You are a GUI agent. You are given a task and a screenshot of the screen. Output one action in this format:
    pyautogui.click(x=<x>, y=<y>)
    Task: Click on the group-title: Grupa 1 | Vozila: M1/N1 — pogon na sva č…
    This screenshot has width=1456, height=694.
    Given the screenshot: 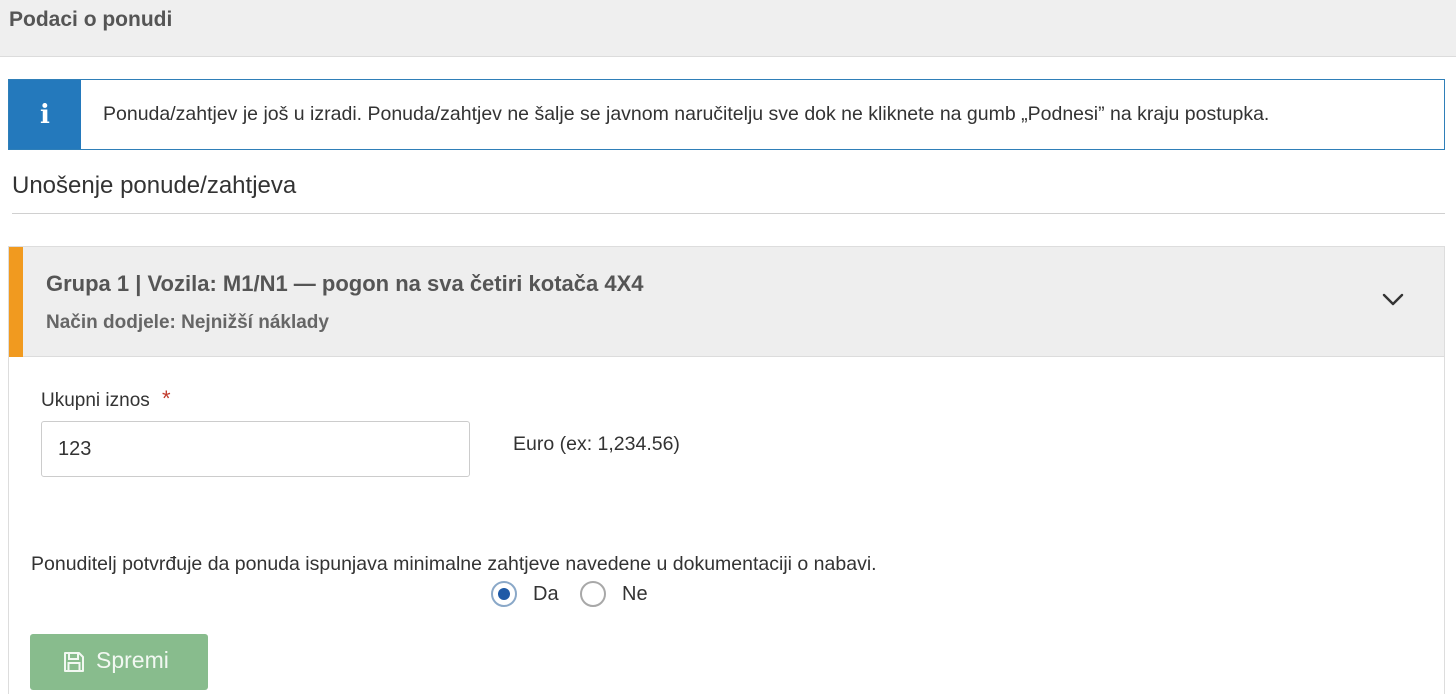 What is the action you would take?
    pyautogui.click(x=345, y=283)
    